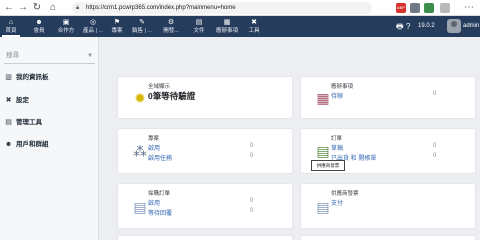  I want to click on card-title: 供應商發票, so click(345, 194).